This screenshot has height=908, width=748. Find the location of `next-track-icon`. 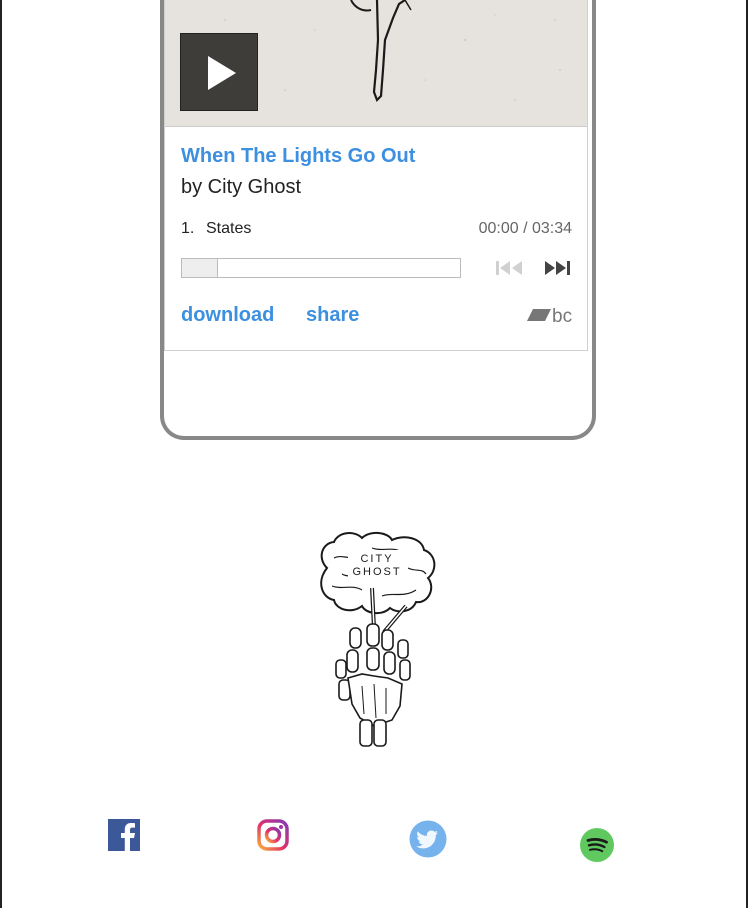

next-track-icon is located at coordinates (557, 268).